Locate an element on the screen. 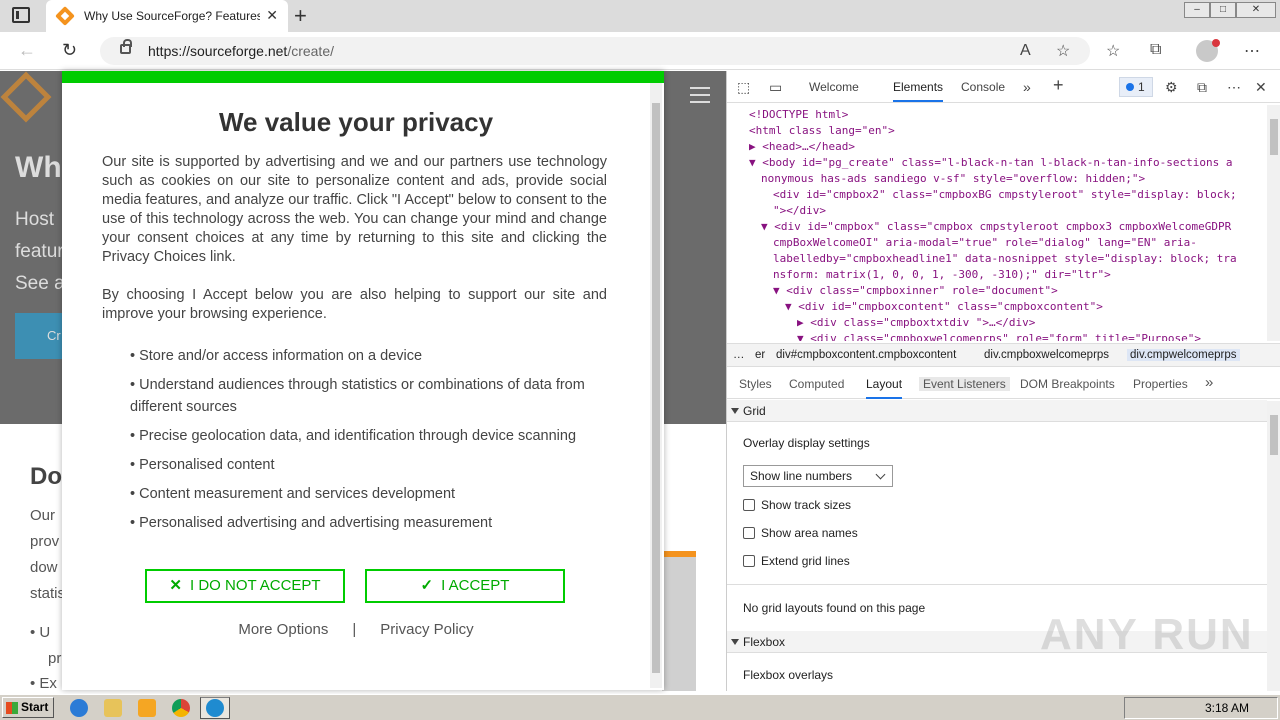 This screenshot has width=1280, height=720. accept-button: ✓ I ACCEPT is located at coordinates (465, 586).